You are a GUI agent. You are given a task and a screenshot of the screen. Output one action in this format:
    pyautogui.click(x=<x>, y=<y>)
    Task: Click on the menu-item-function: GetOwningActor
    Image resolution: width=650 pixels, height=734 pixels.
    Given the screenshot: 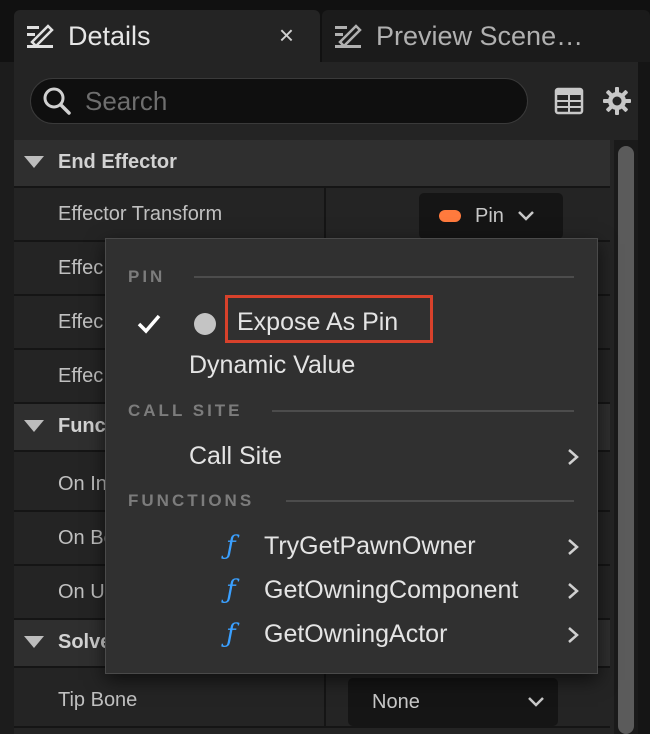 What is the action you would take?
    pyautogui.click(x=355, y=634)
    